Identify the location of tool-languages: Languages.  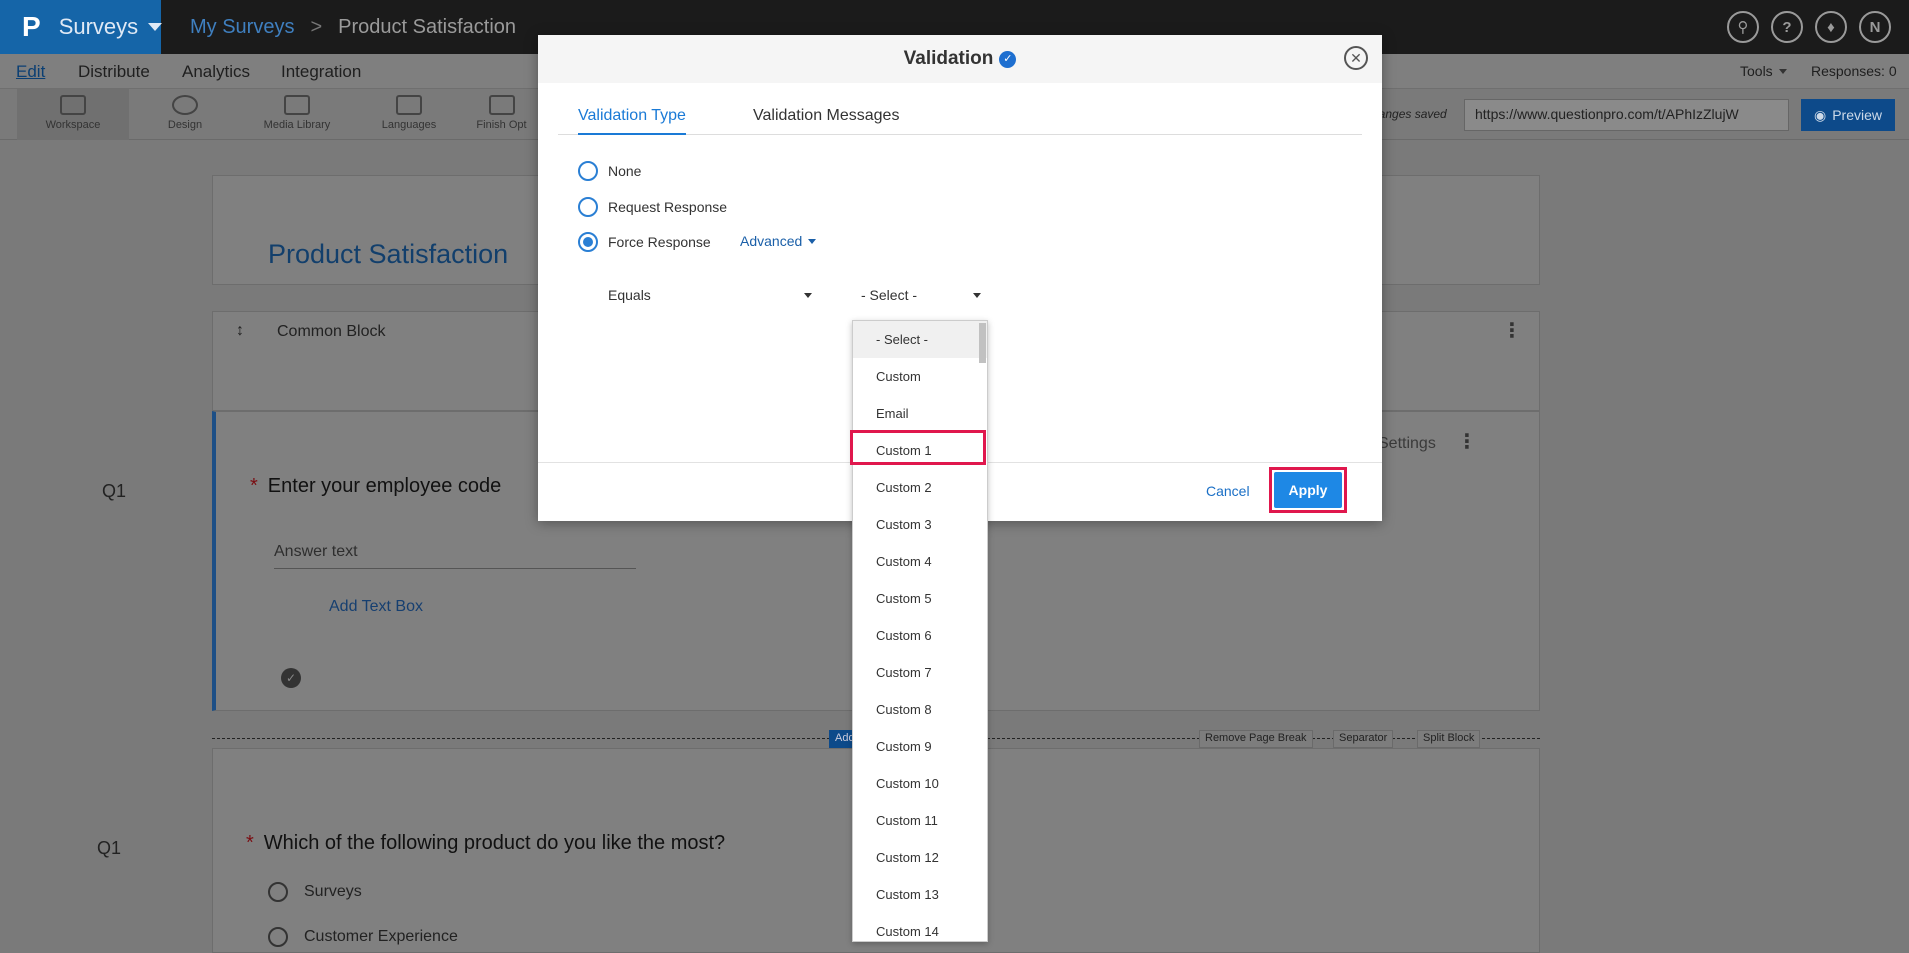
(409, 114).